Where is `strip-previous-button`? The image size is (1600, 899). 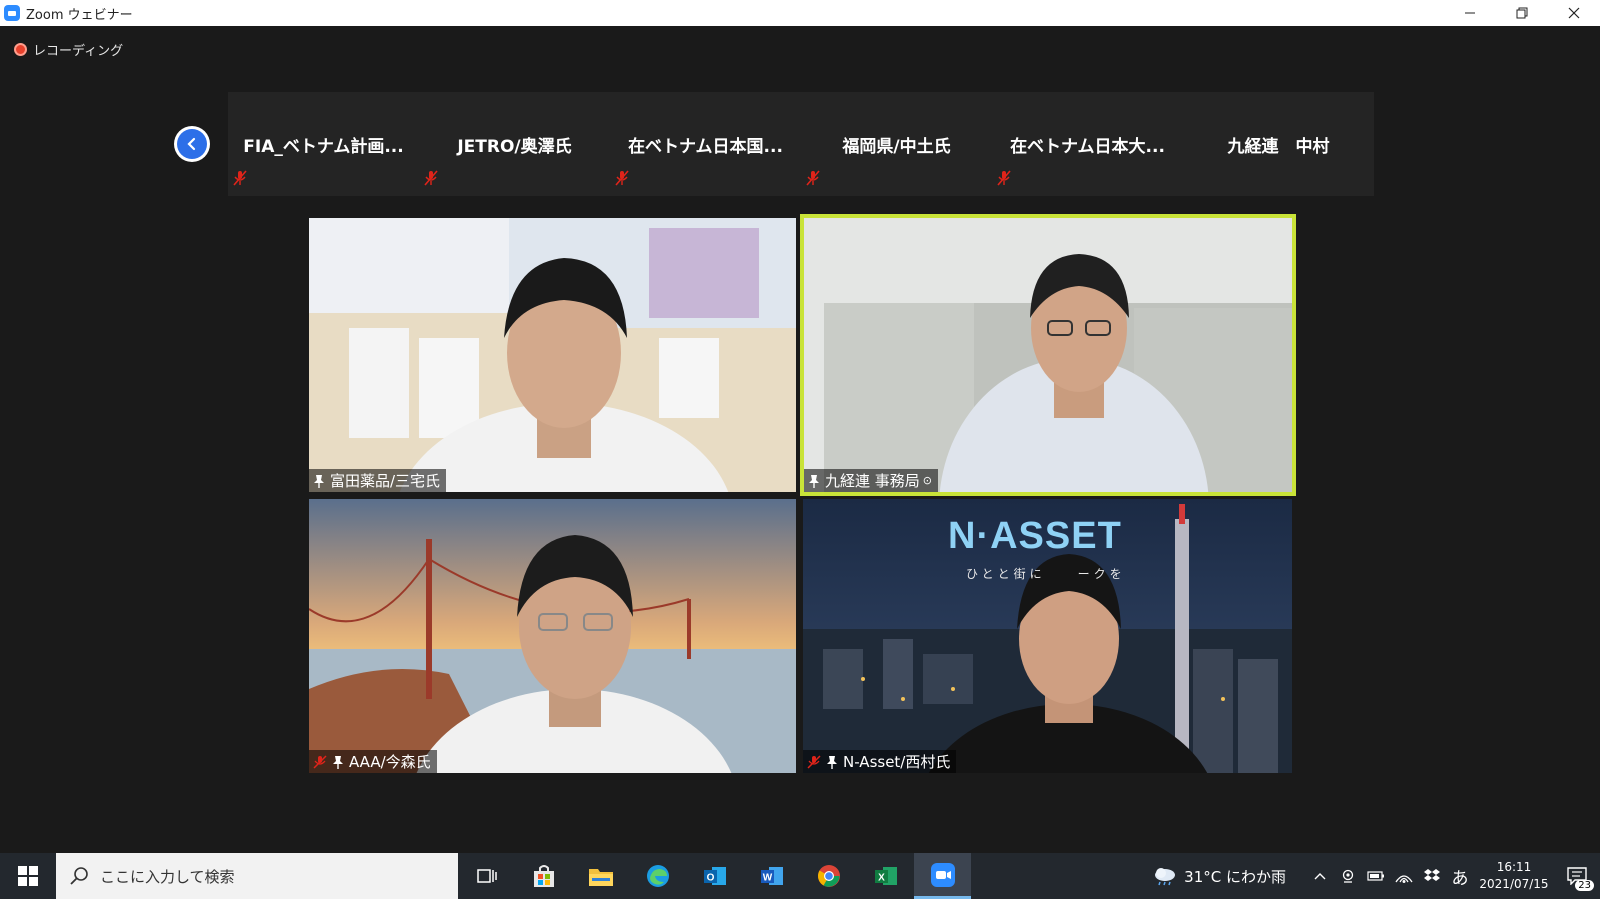
strip-previous-button is located at coordinates (192, 144).